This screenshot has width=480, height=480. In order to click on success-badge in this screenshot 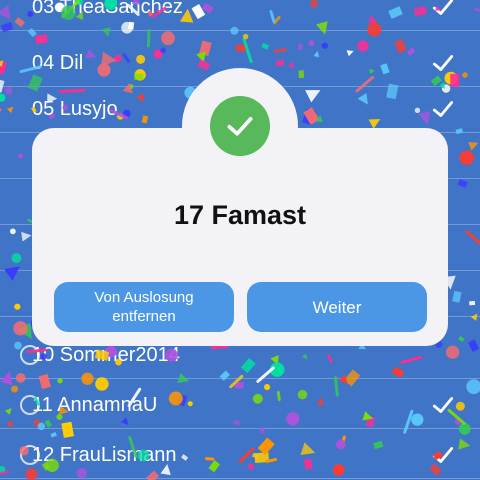, I will do `click(240, 126)`.